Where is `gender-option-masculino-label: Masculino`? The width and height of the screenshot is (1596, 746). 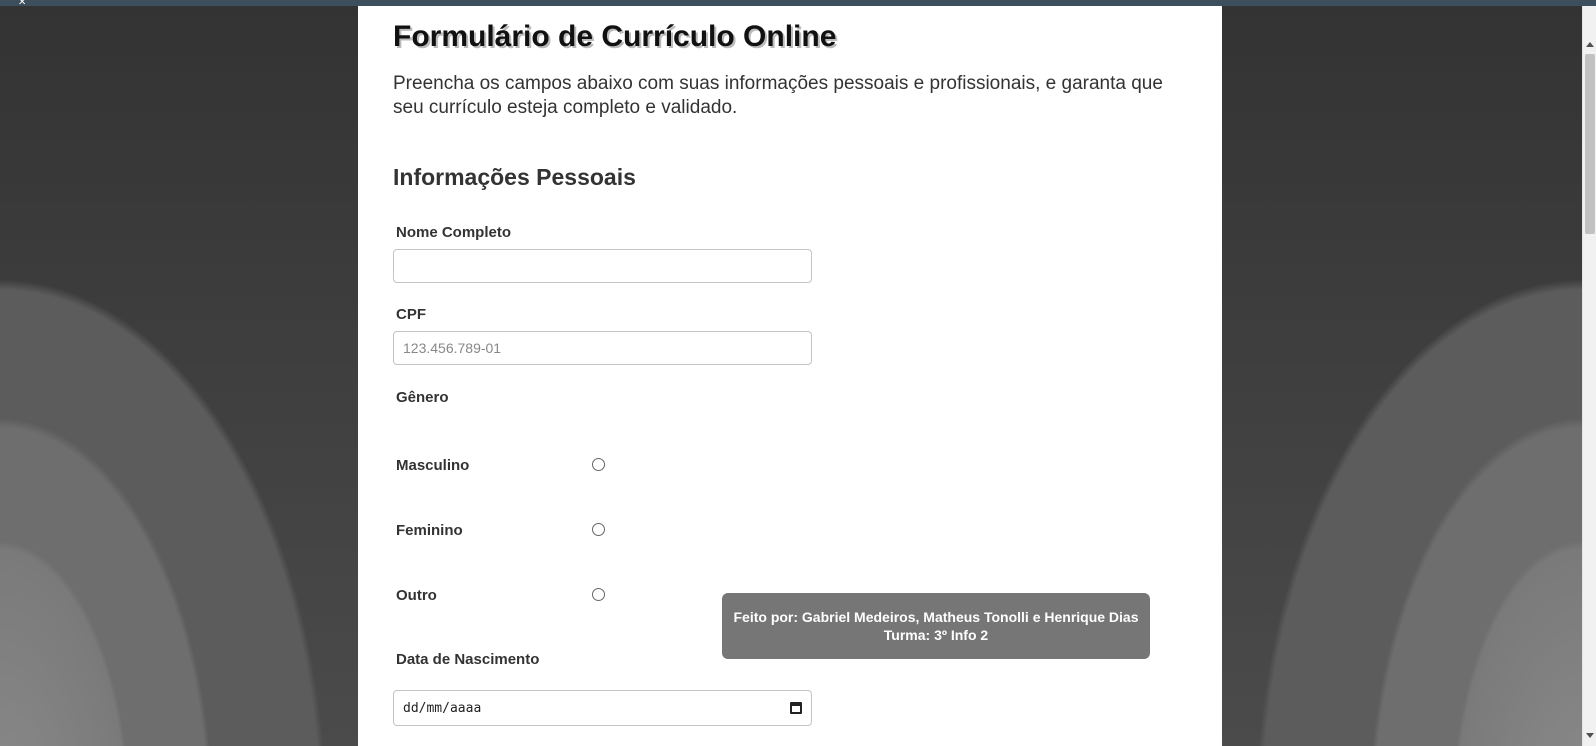
gender-option-masculino-label: Masculino is located at coordinates (433, 465).